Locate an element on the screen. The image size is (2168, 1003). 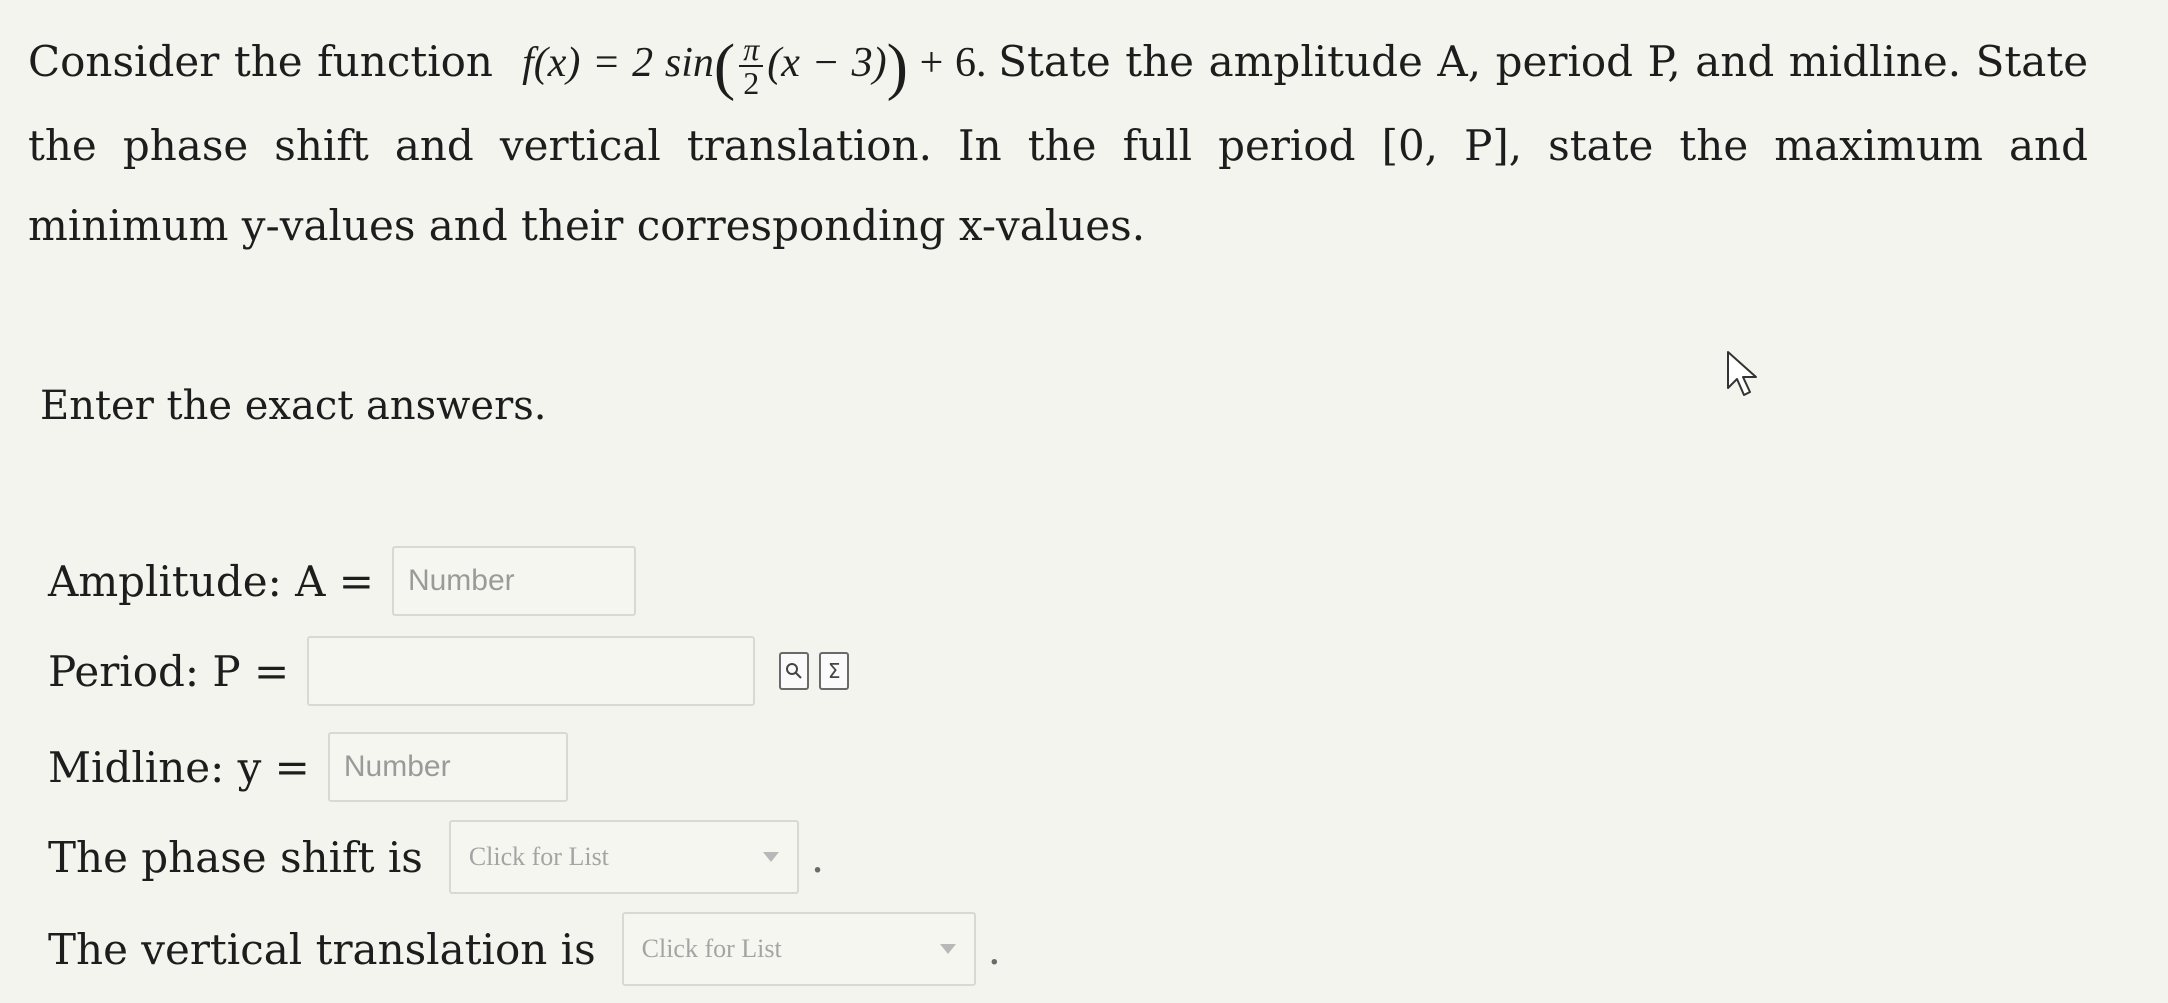
midline-input: Number is located at coordinates (447, 767).